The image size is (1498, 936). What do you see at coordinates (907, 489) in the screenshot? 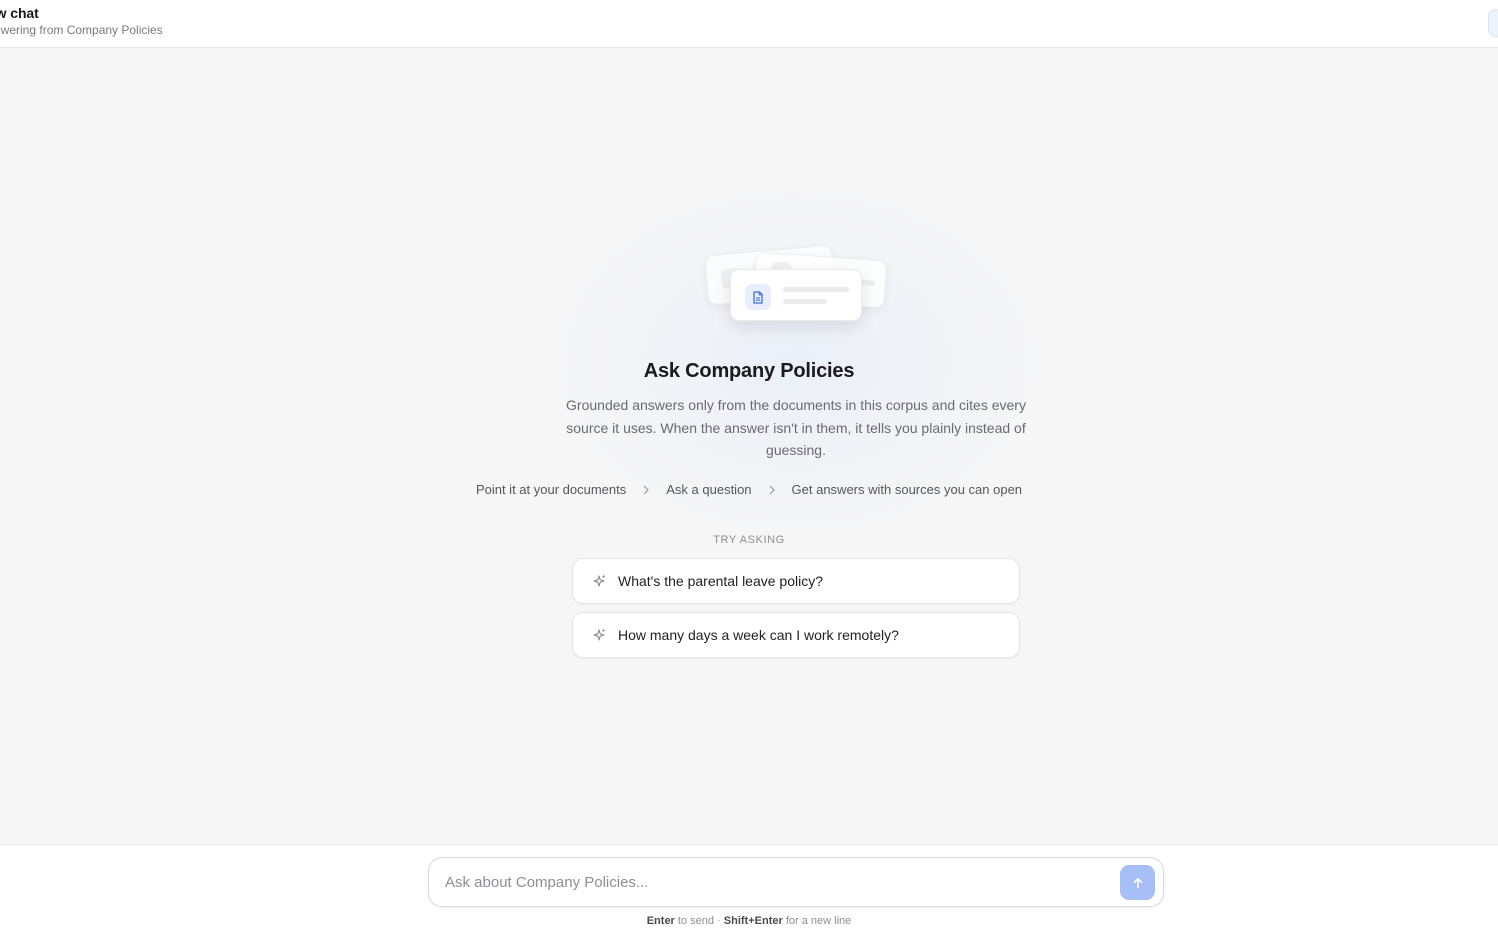
I see `step-get-answers: Get answers with sources you can open` at bounding box center [907, 489].